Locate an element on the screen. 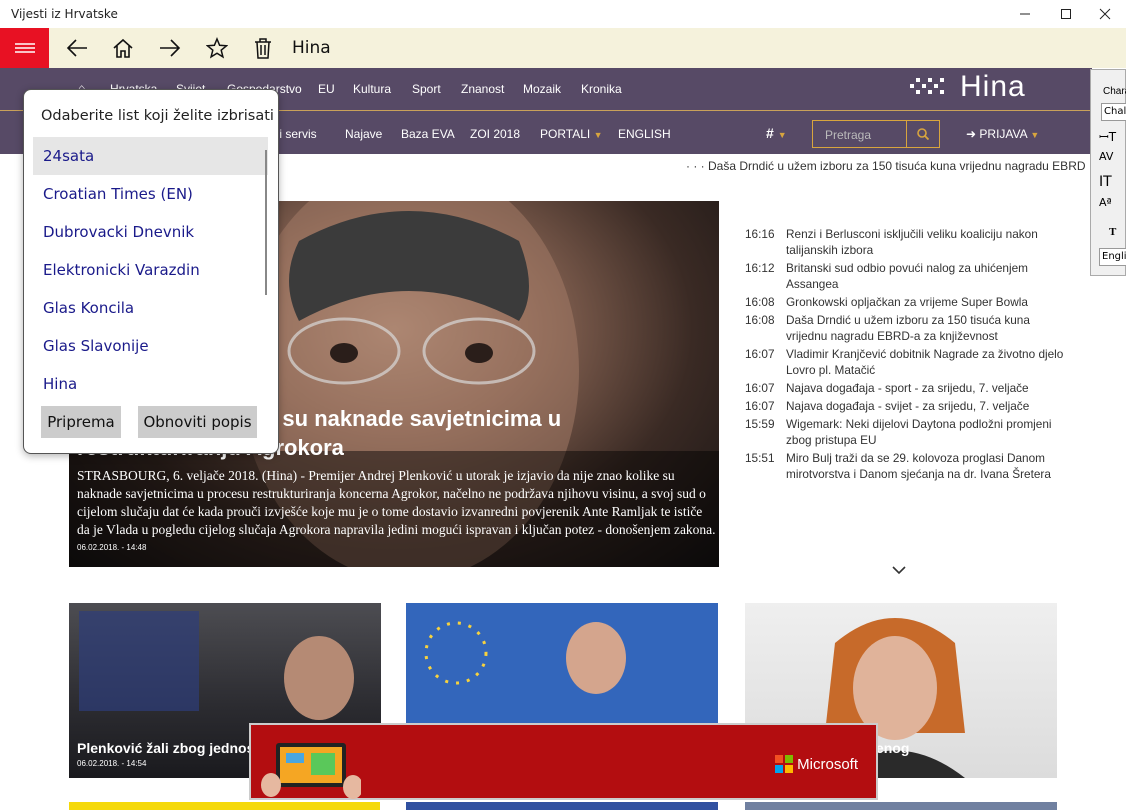 The image size is (1126, 810). hina-logo: Hina is located at coordinates (978, 87).